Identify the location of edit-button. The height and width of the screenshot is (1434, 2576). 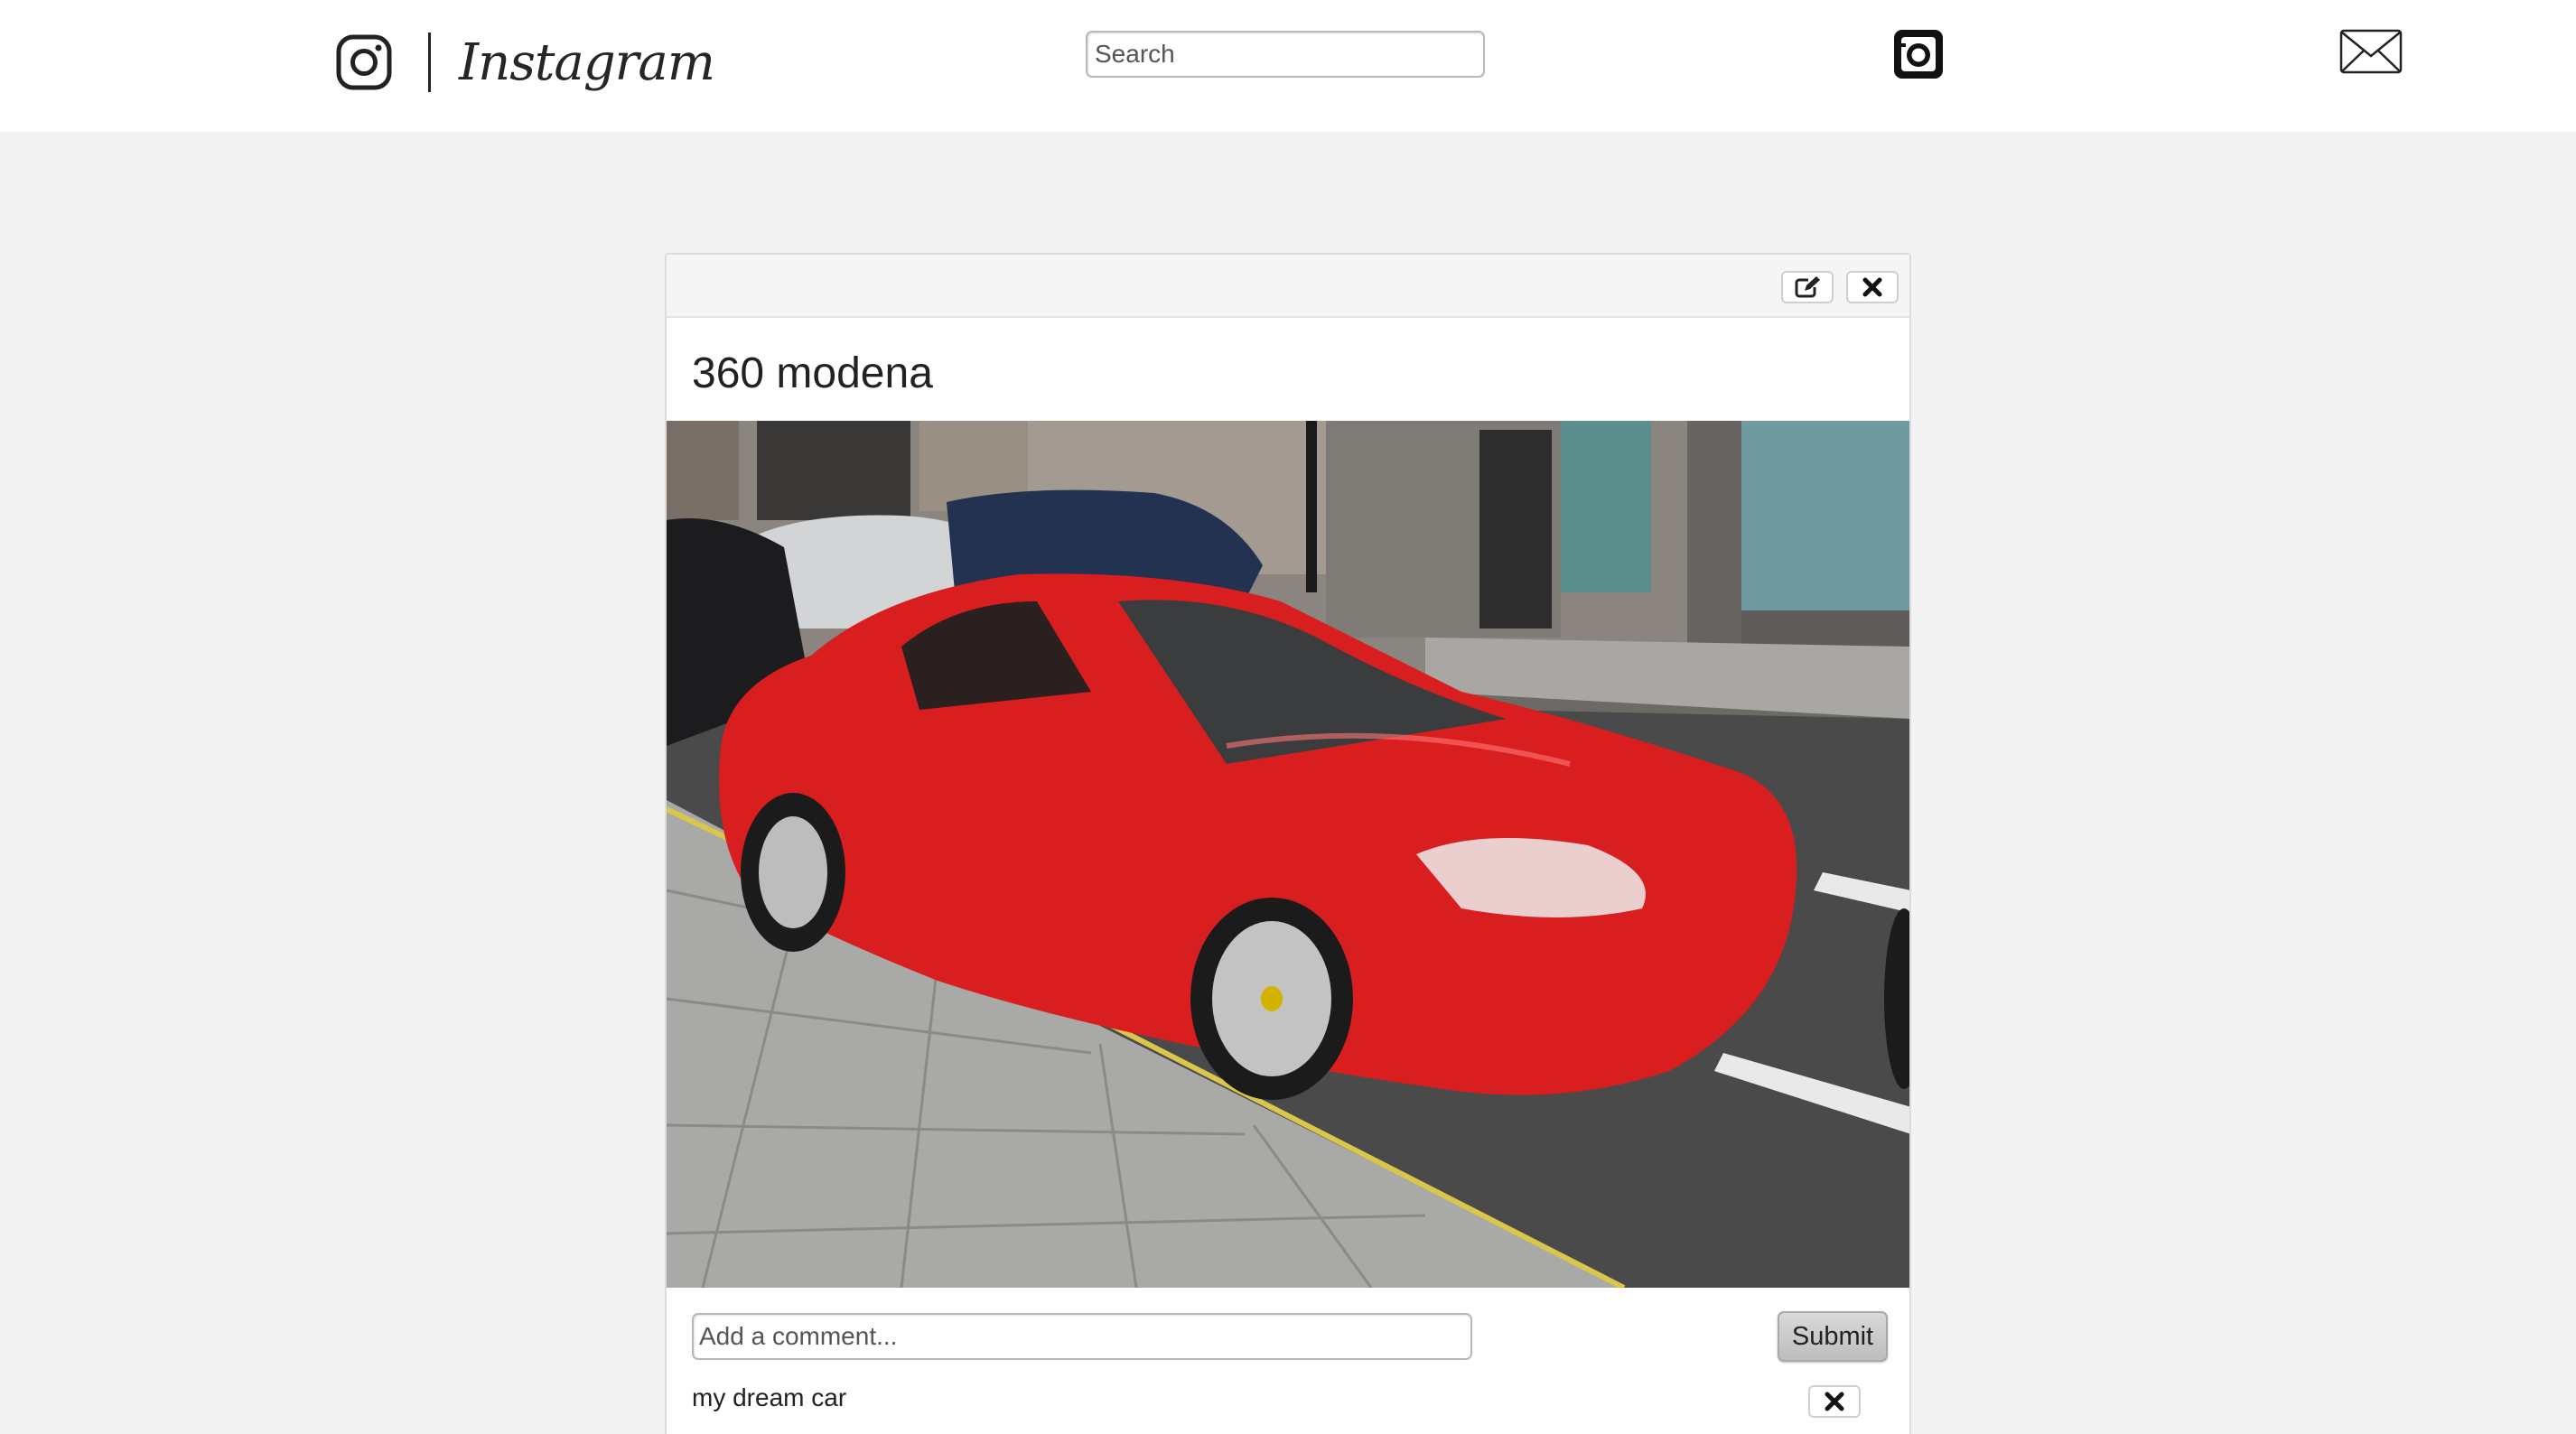
(1807, 287).